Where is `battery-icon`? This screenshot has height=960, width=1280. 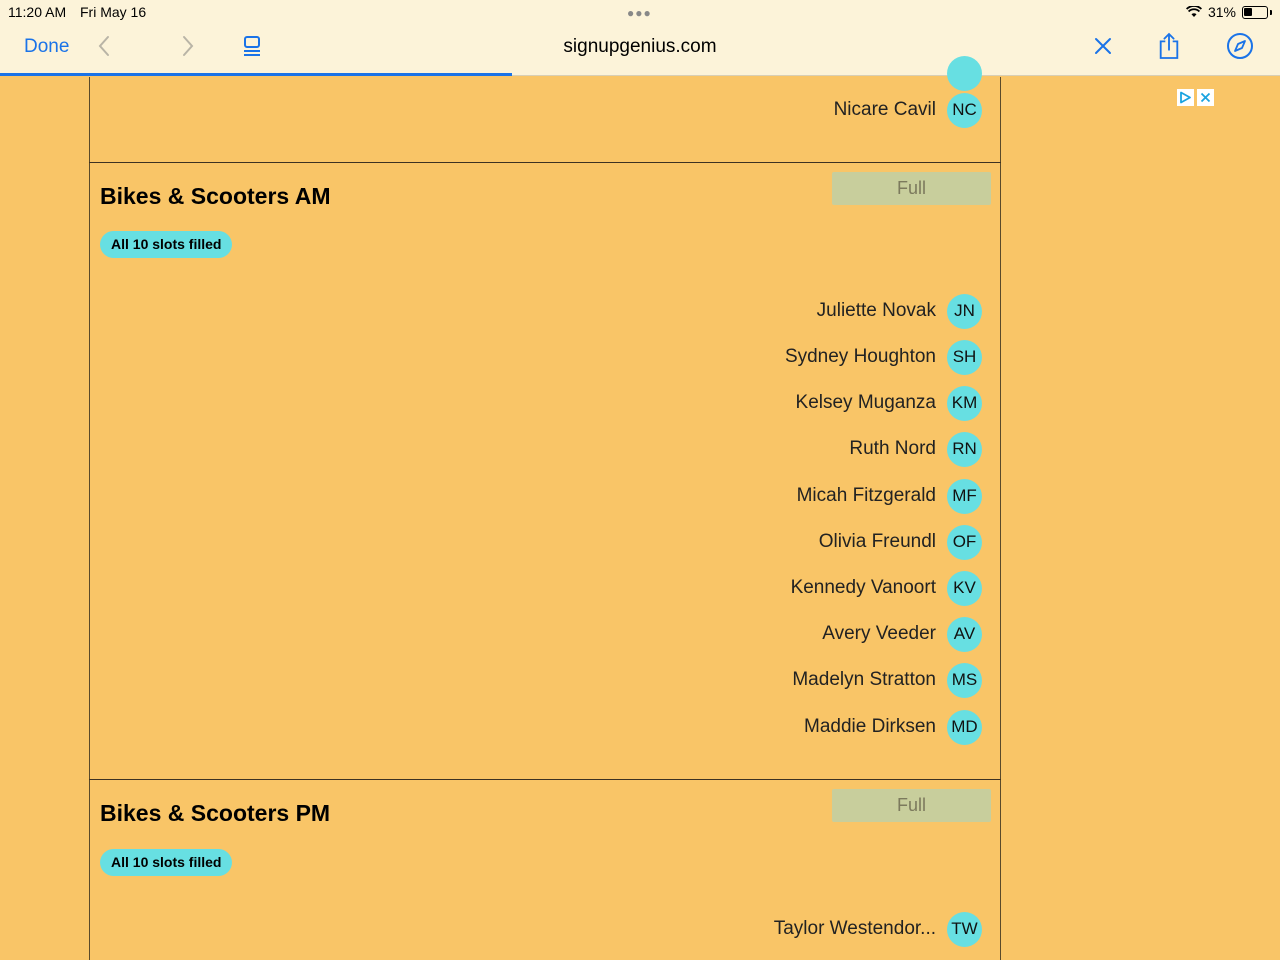
battery-icon is located at coordinates (1255, 12).